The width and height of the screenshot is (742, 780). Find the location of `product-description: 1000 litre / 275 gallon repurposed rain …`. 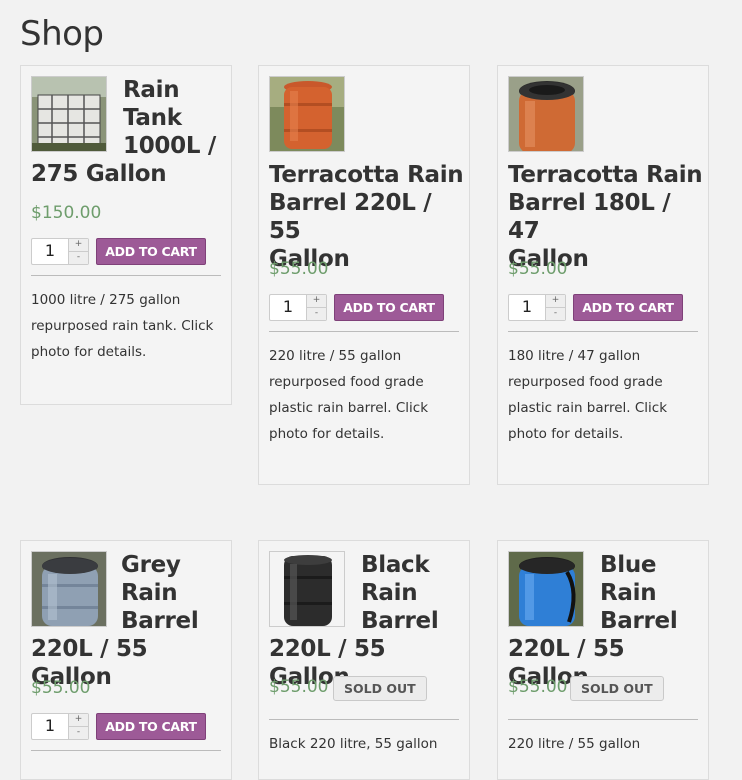

product-description: 1000 litre / 275 gallon repurposed rain … is located at coordinates (122, 326).